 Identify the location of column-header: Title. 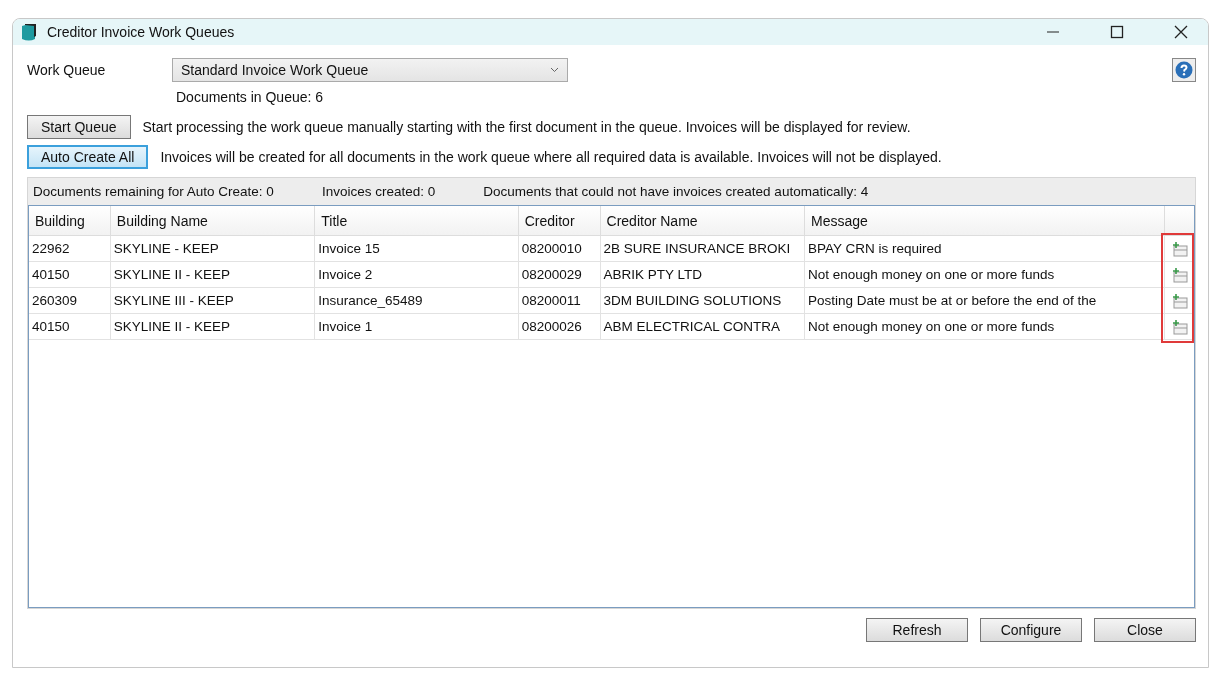
(417, 221).